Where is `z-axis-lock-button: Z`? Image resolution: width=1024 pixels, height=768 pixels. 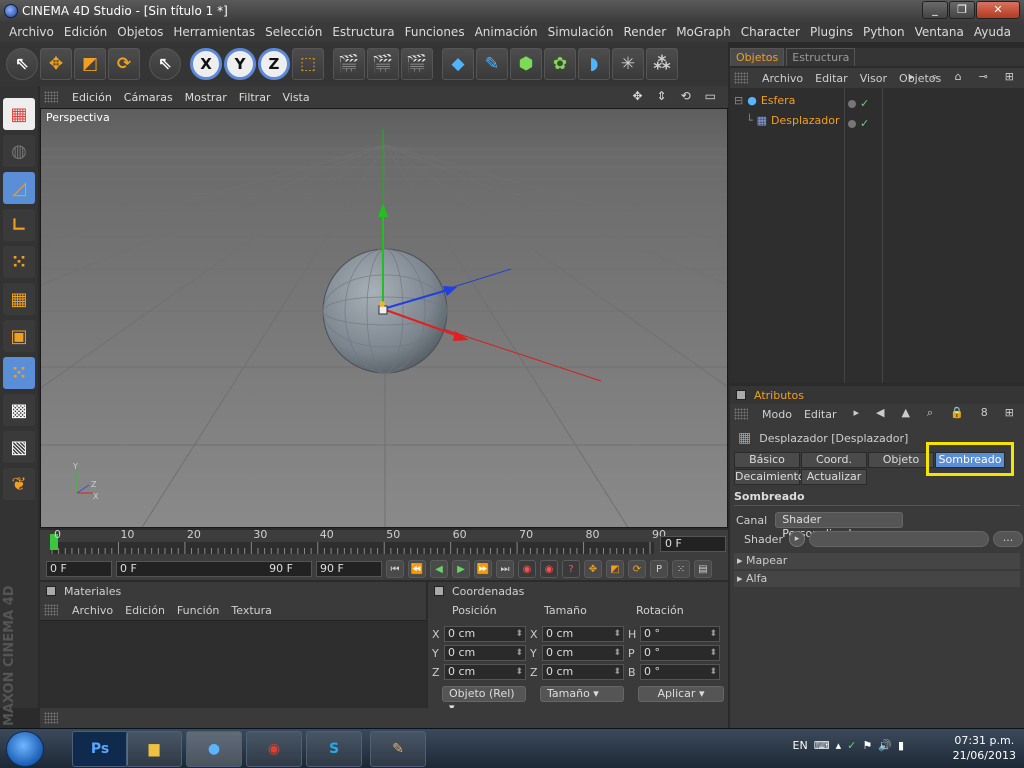 z-axis-lock-button: Z is located at coordinates (274, 64).